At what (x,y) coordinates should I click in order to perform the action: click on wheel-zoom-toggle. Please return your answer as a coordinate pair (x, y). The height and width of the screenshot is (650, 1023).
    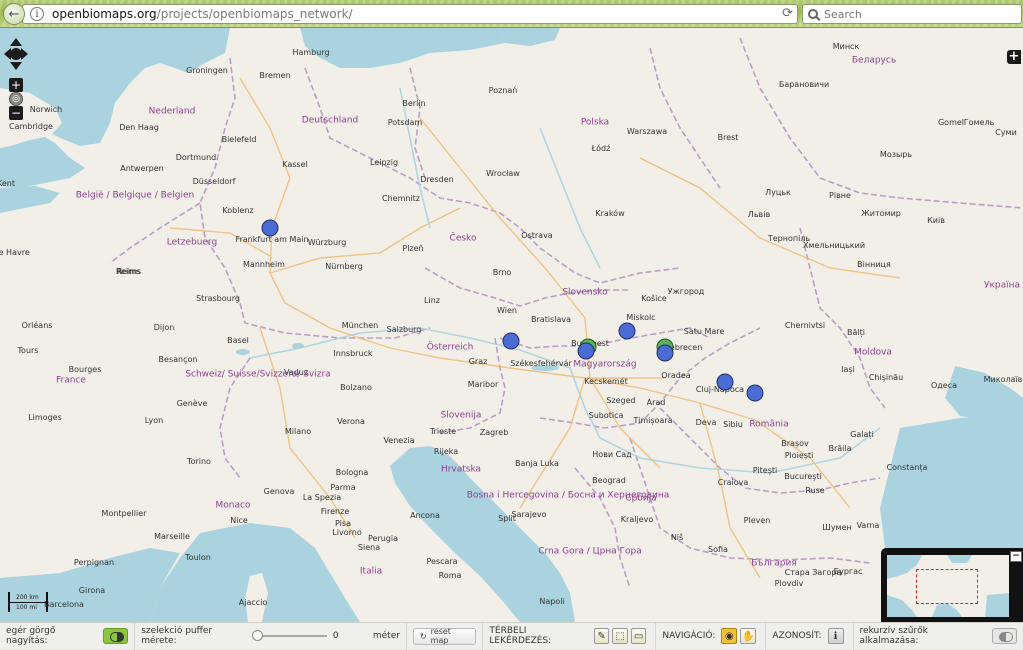
    Looking at the image, I should click on (115, 636).